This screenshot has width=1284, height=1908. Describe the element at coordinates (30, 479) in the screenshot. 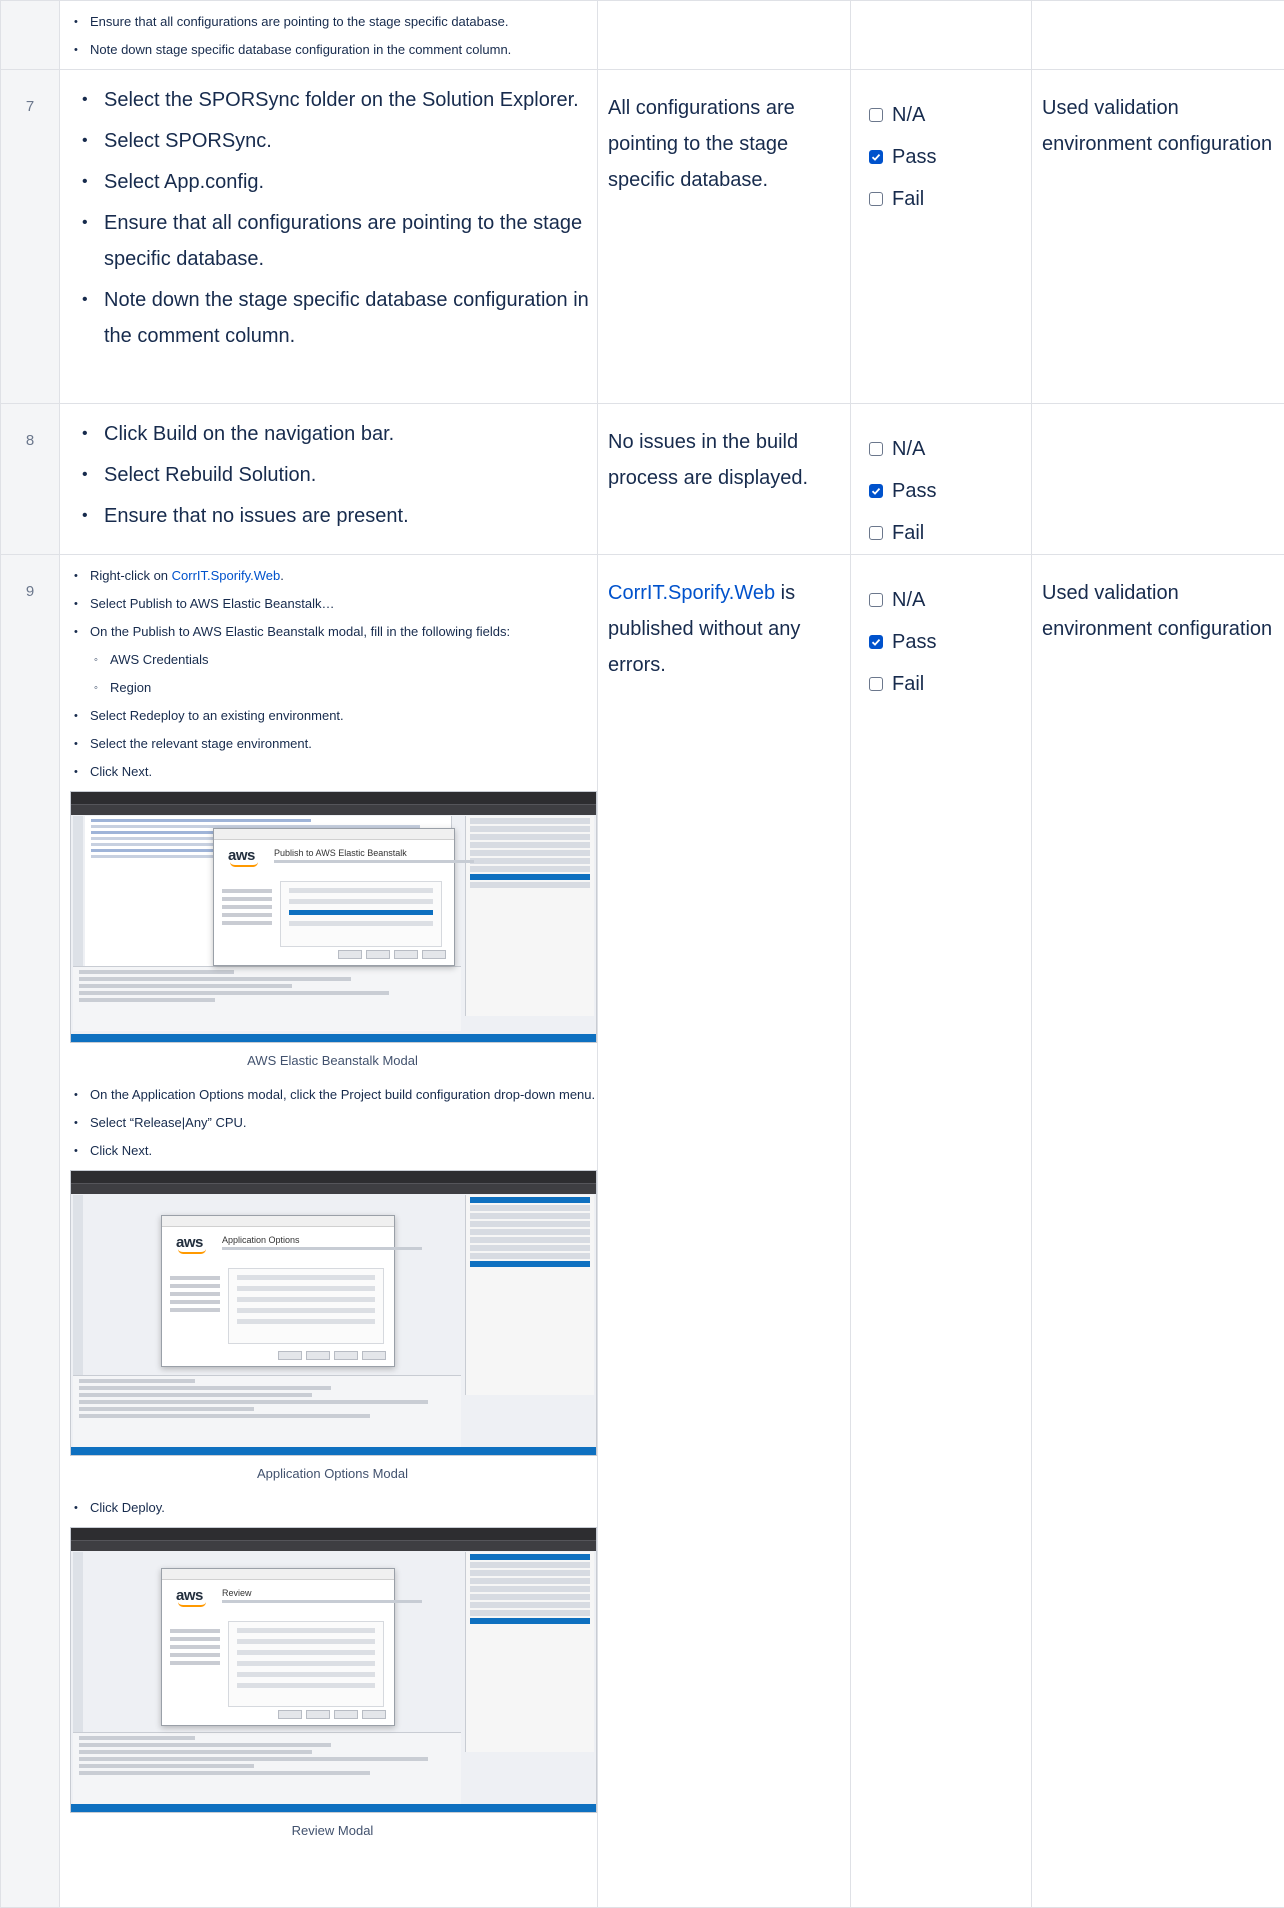

I see `step-number: 8` at that location.